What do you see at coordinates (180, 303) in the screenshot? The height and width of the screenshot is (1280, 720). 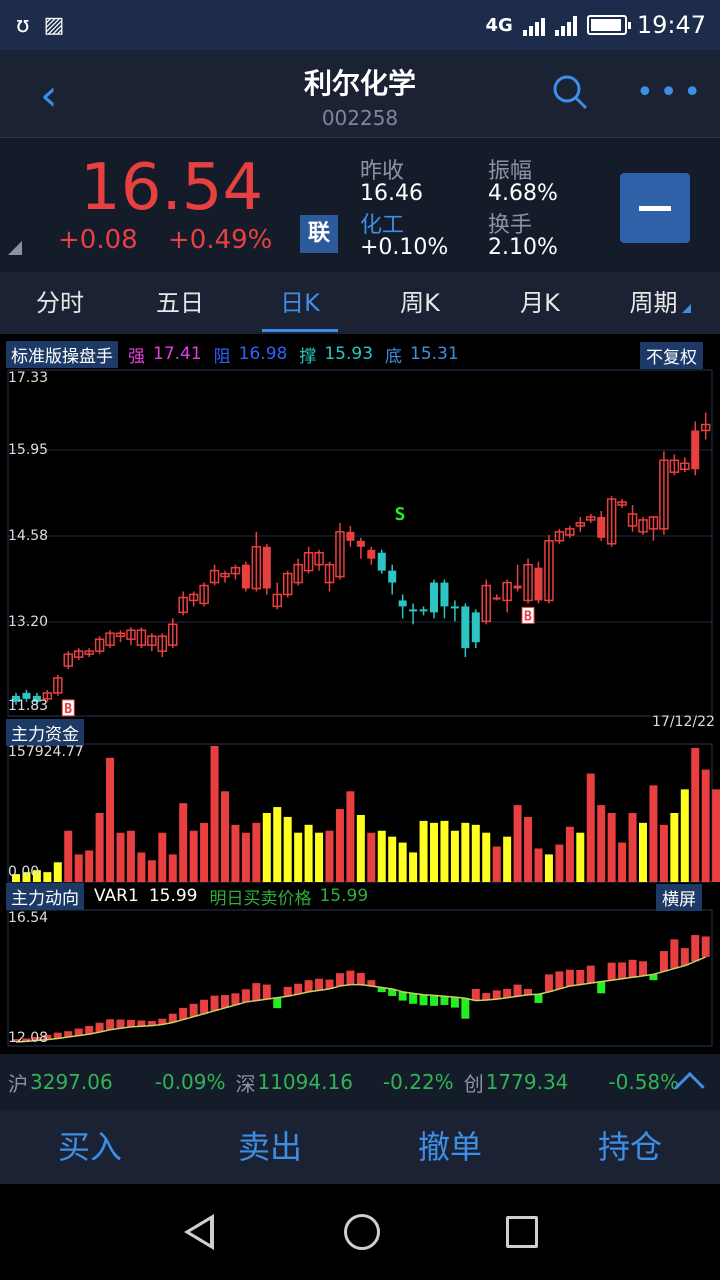 I see `tab-five-day: 五日` at bounding box center [180, 303].